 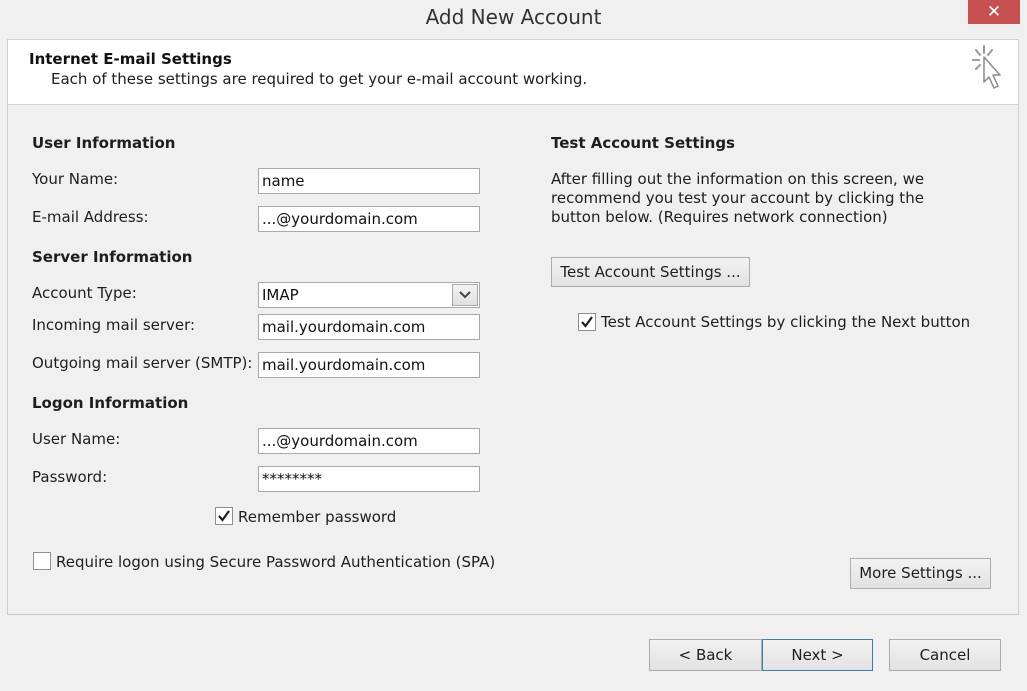 I want to click on your-name-field: name, so click(x=369, y=181).